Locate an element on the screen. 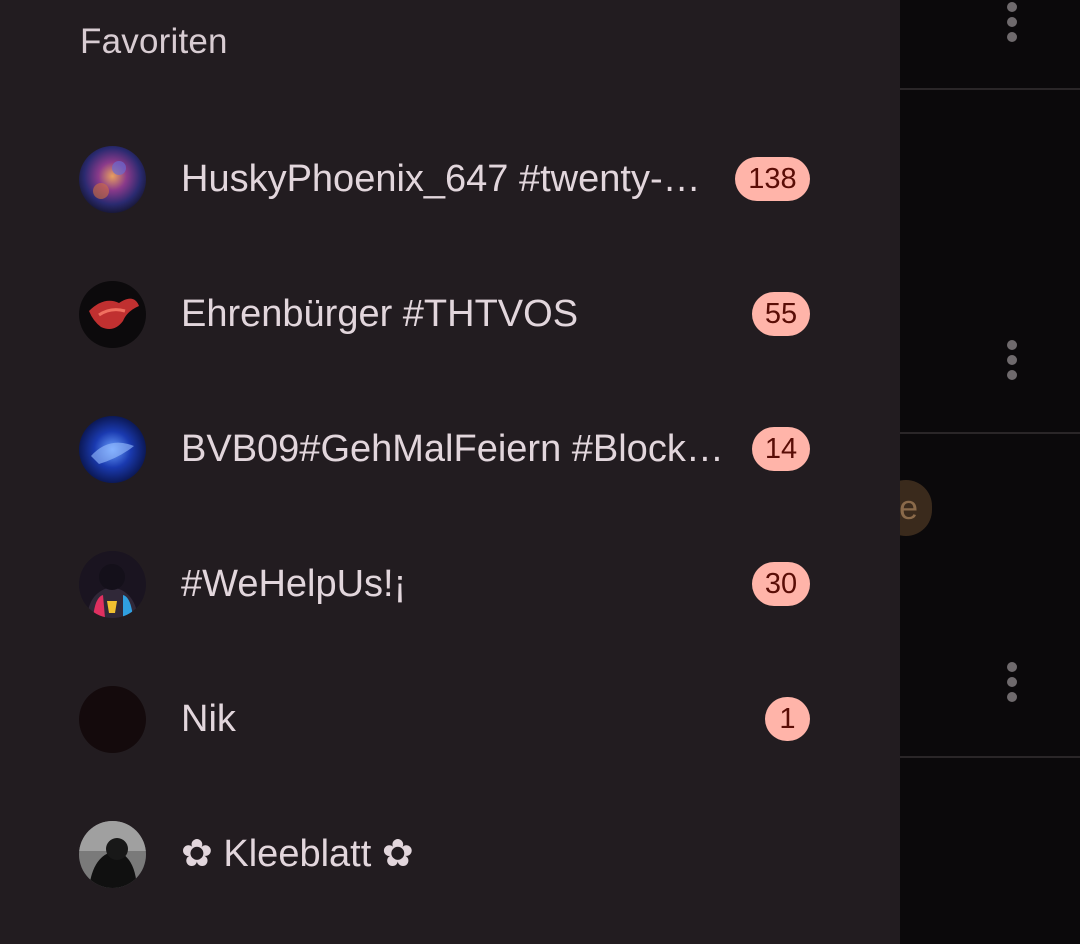 This screenshot has width=1080, height=944. favorite-name: #WeHelpUs!¡ is located at coordinates (294, 584).